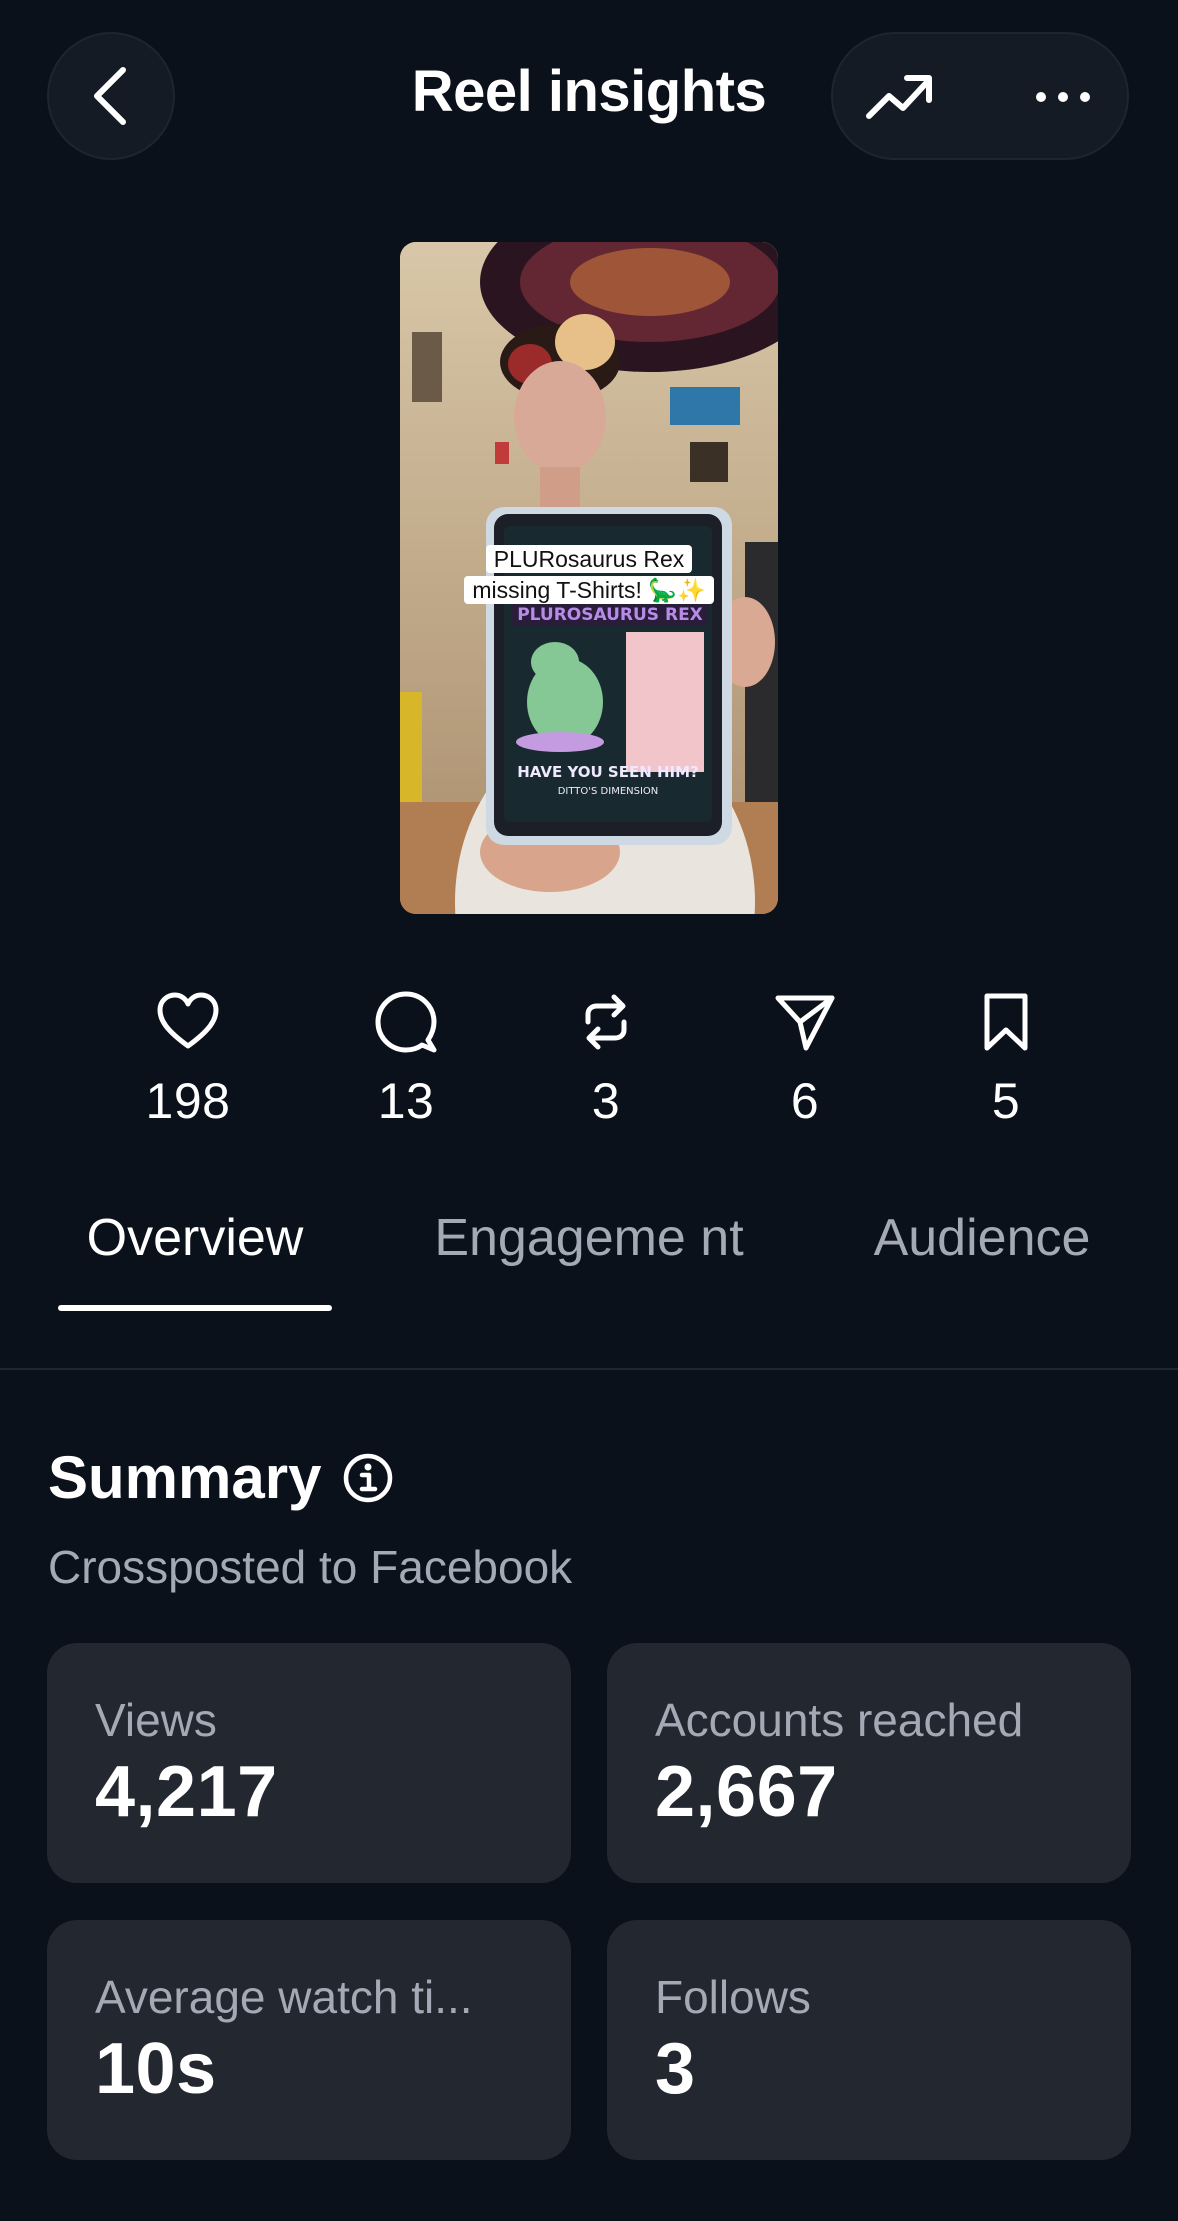  What do you see at coordinates (608, 791) in the screenshot?
I see `svg-text: DITTO'S DIMENSION` at bounding box center [608, 791].